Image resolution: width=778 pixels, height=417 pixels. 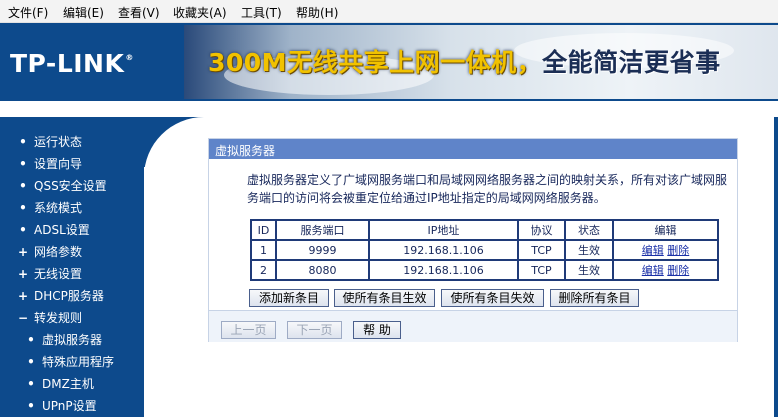 I want to click on add-entry-button: 添加新条目, so click(x=289, y=298).